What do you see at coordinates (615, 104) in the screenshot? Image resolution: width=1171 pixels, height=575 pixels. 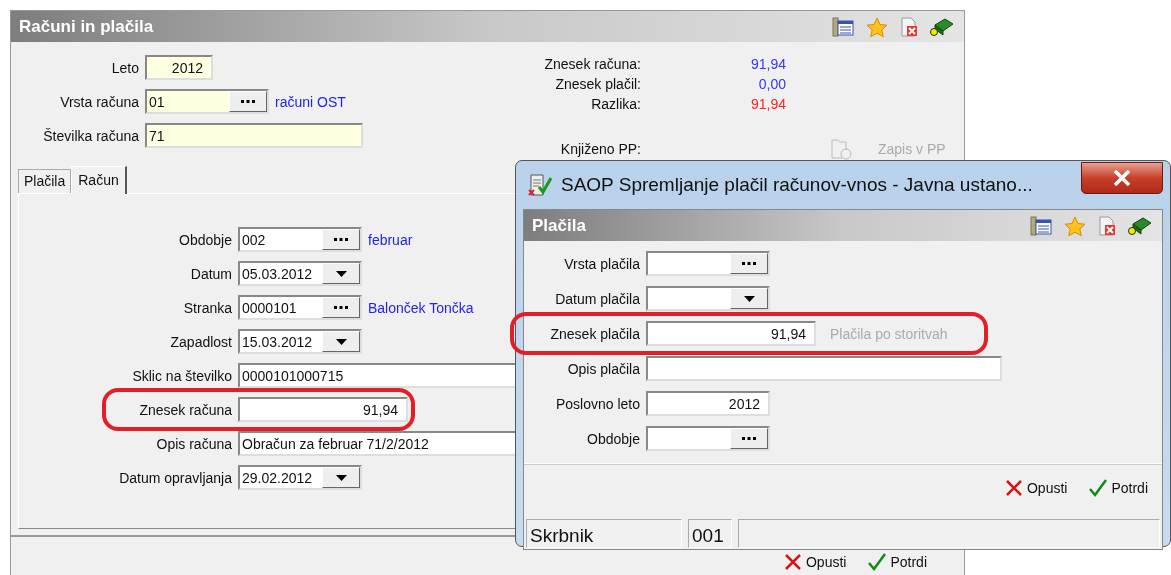 I see `summary-label: Razlika:` at bounding box center [615, 104].